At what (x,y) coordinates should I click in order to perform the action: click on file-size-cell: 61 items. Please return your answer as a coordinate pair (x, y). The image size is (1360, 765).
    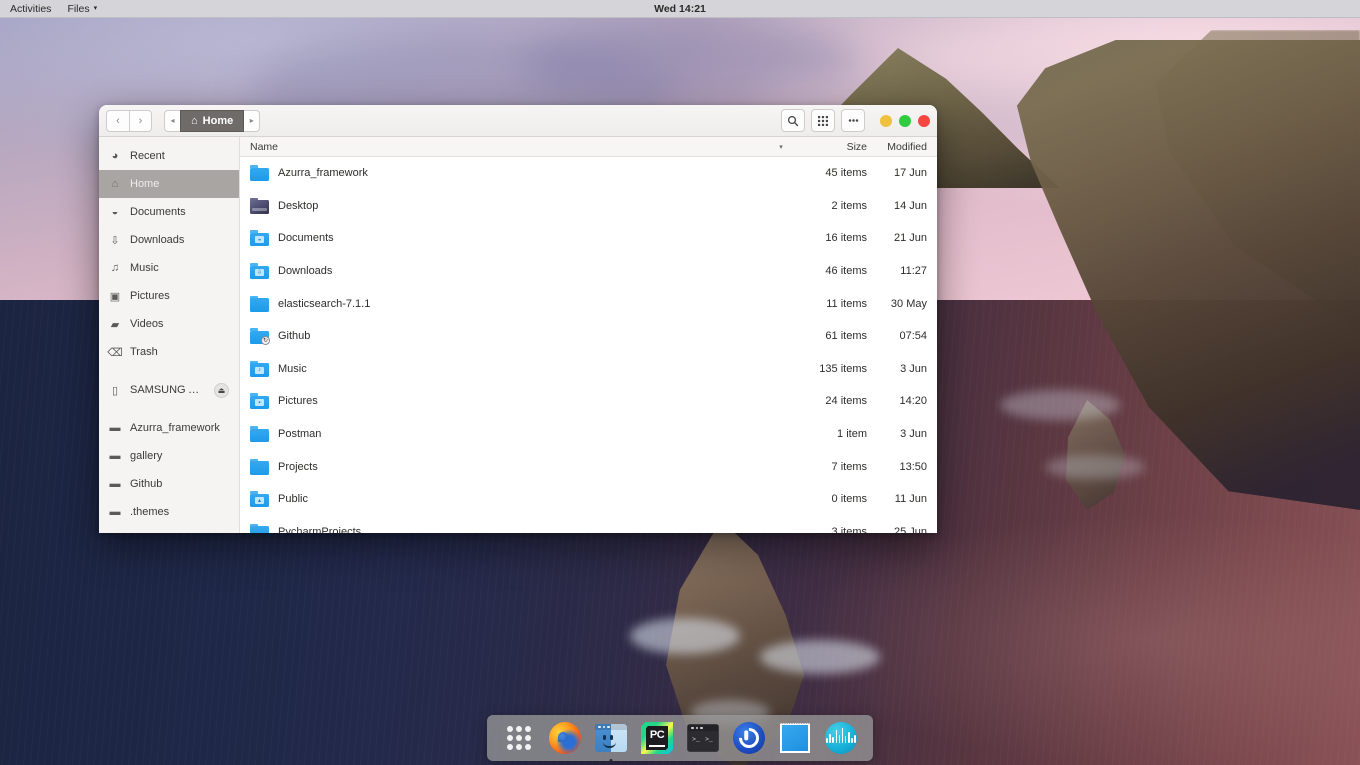
    Looking at the image, I should click on (846, 336).